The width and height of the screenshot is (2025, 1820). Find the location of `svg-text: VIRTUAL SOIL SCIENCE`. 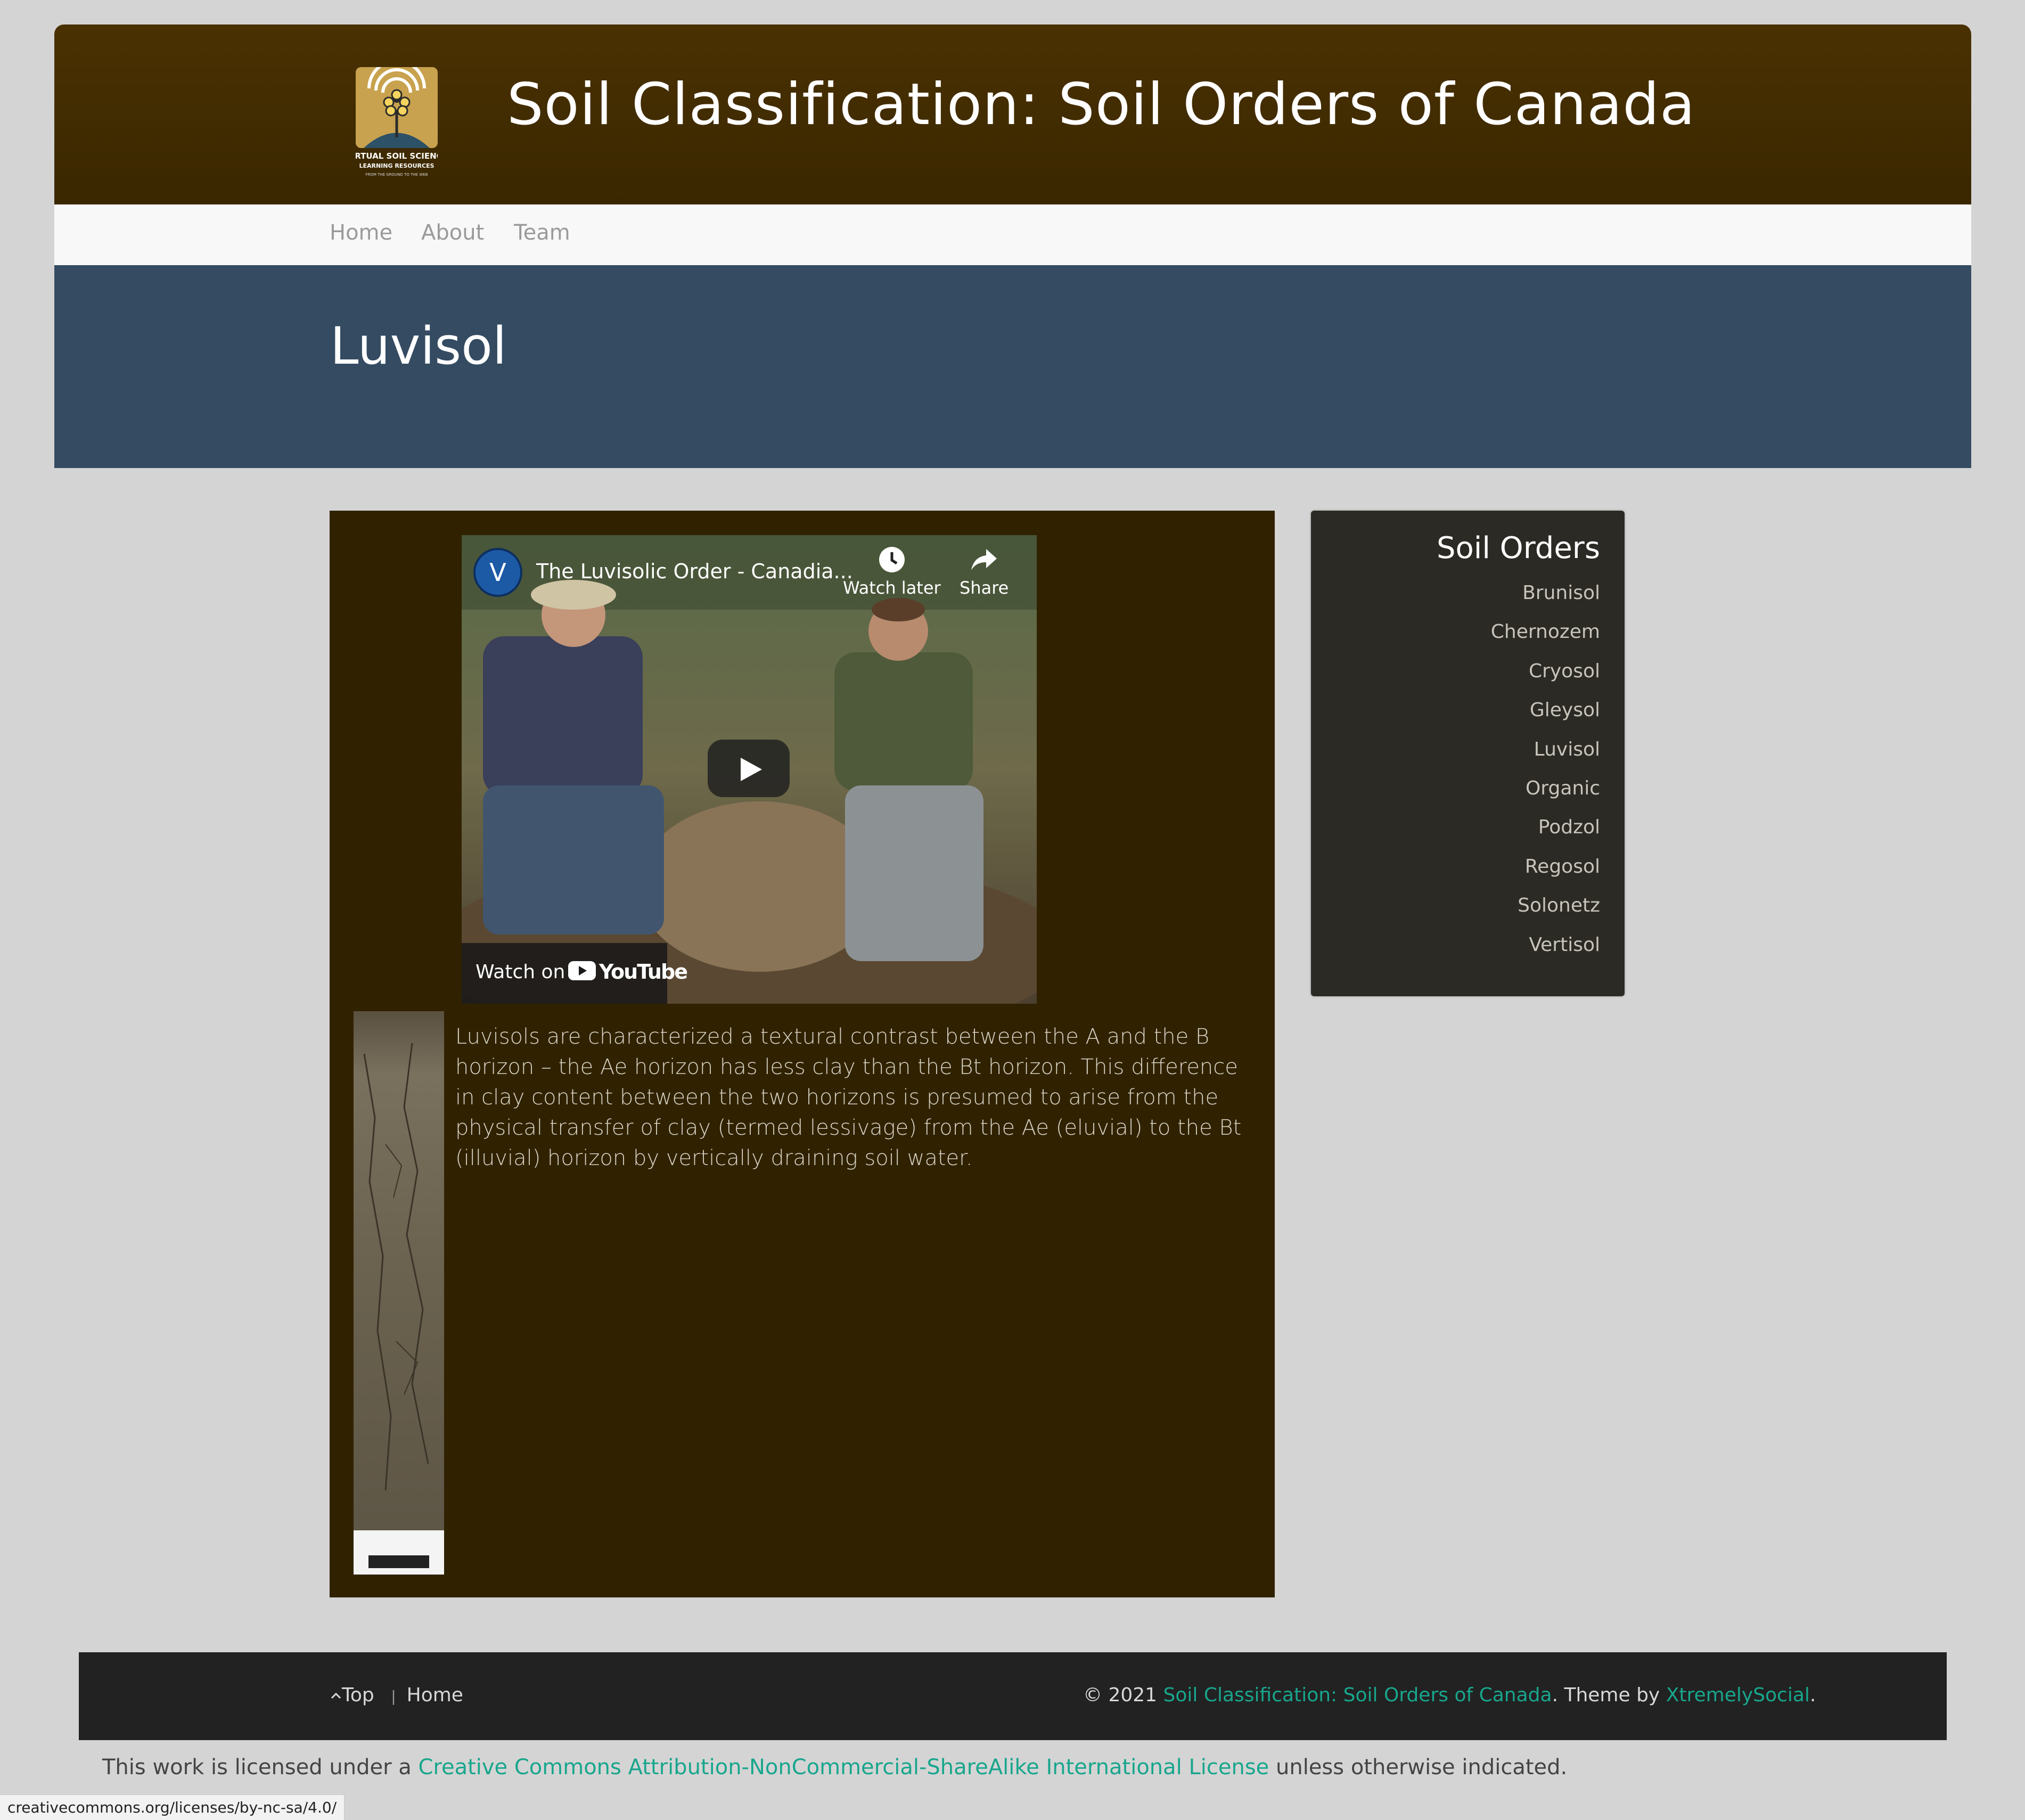

svg-text: VIRTUAL SOIL SCIENCE is located at coordinates (397, 156).